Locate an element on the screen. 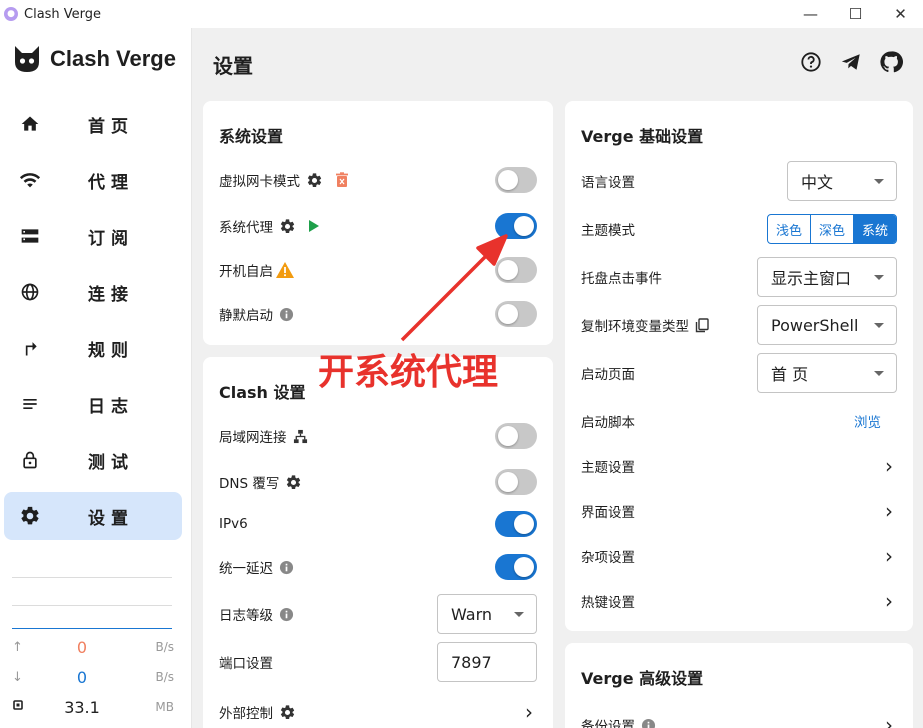 The width and height of the screenshot is (923, 728). sidebar-item-test: 测试 is located at coordinates (93, 460).